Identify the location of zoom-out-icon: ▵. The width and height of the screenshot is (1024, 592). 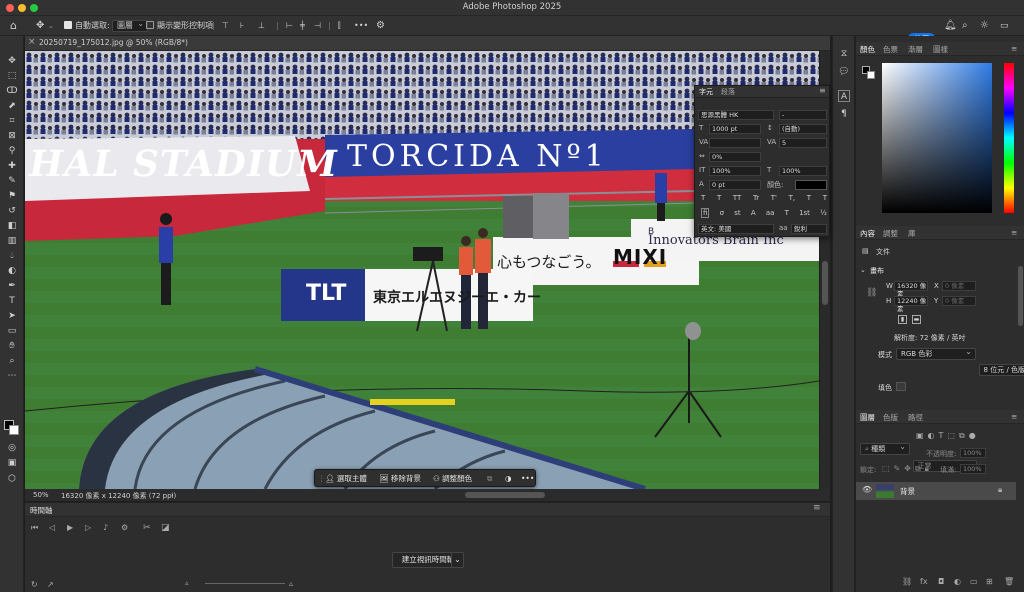
(187, 583).